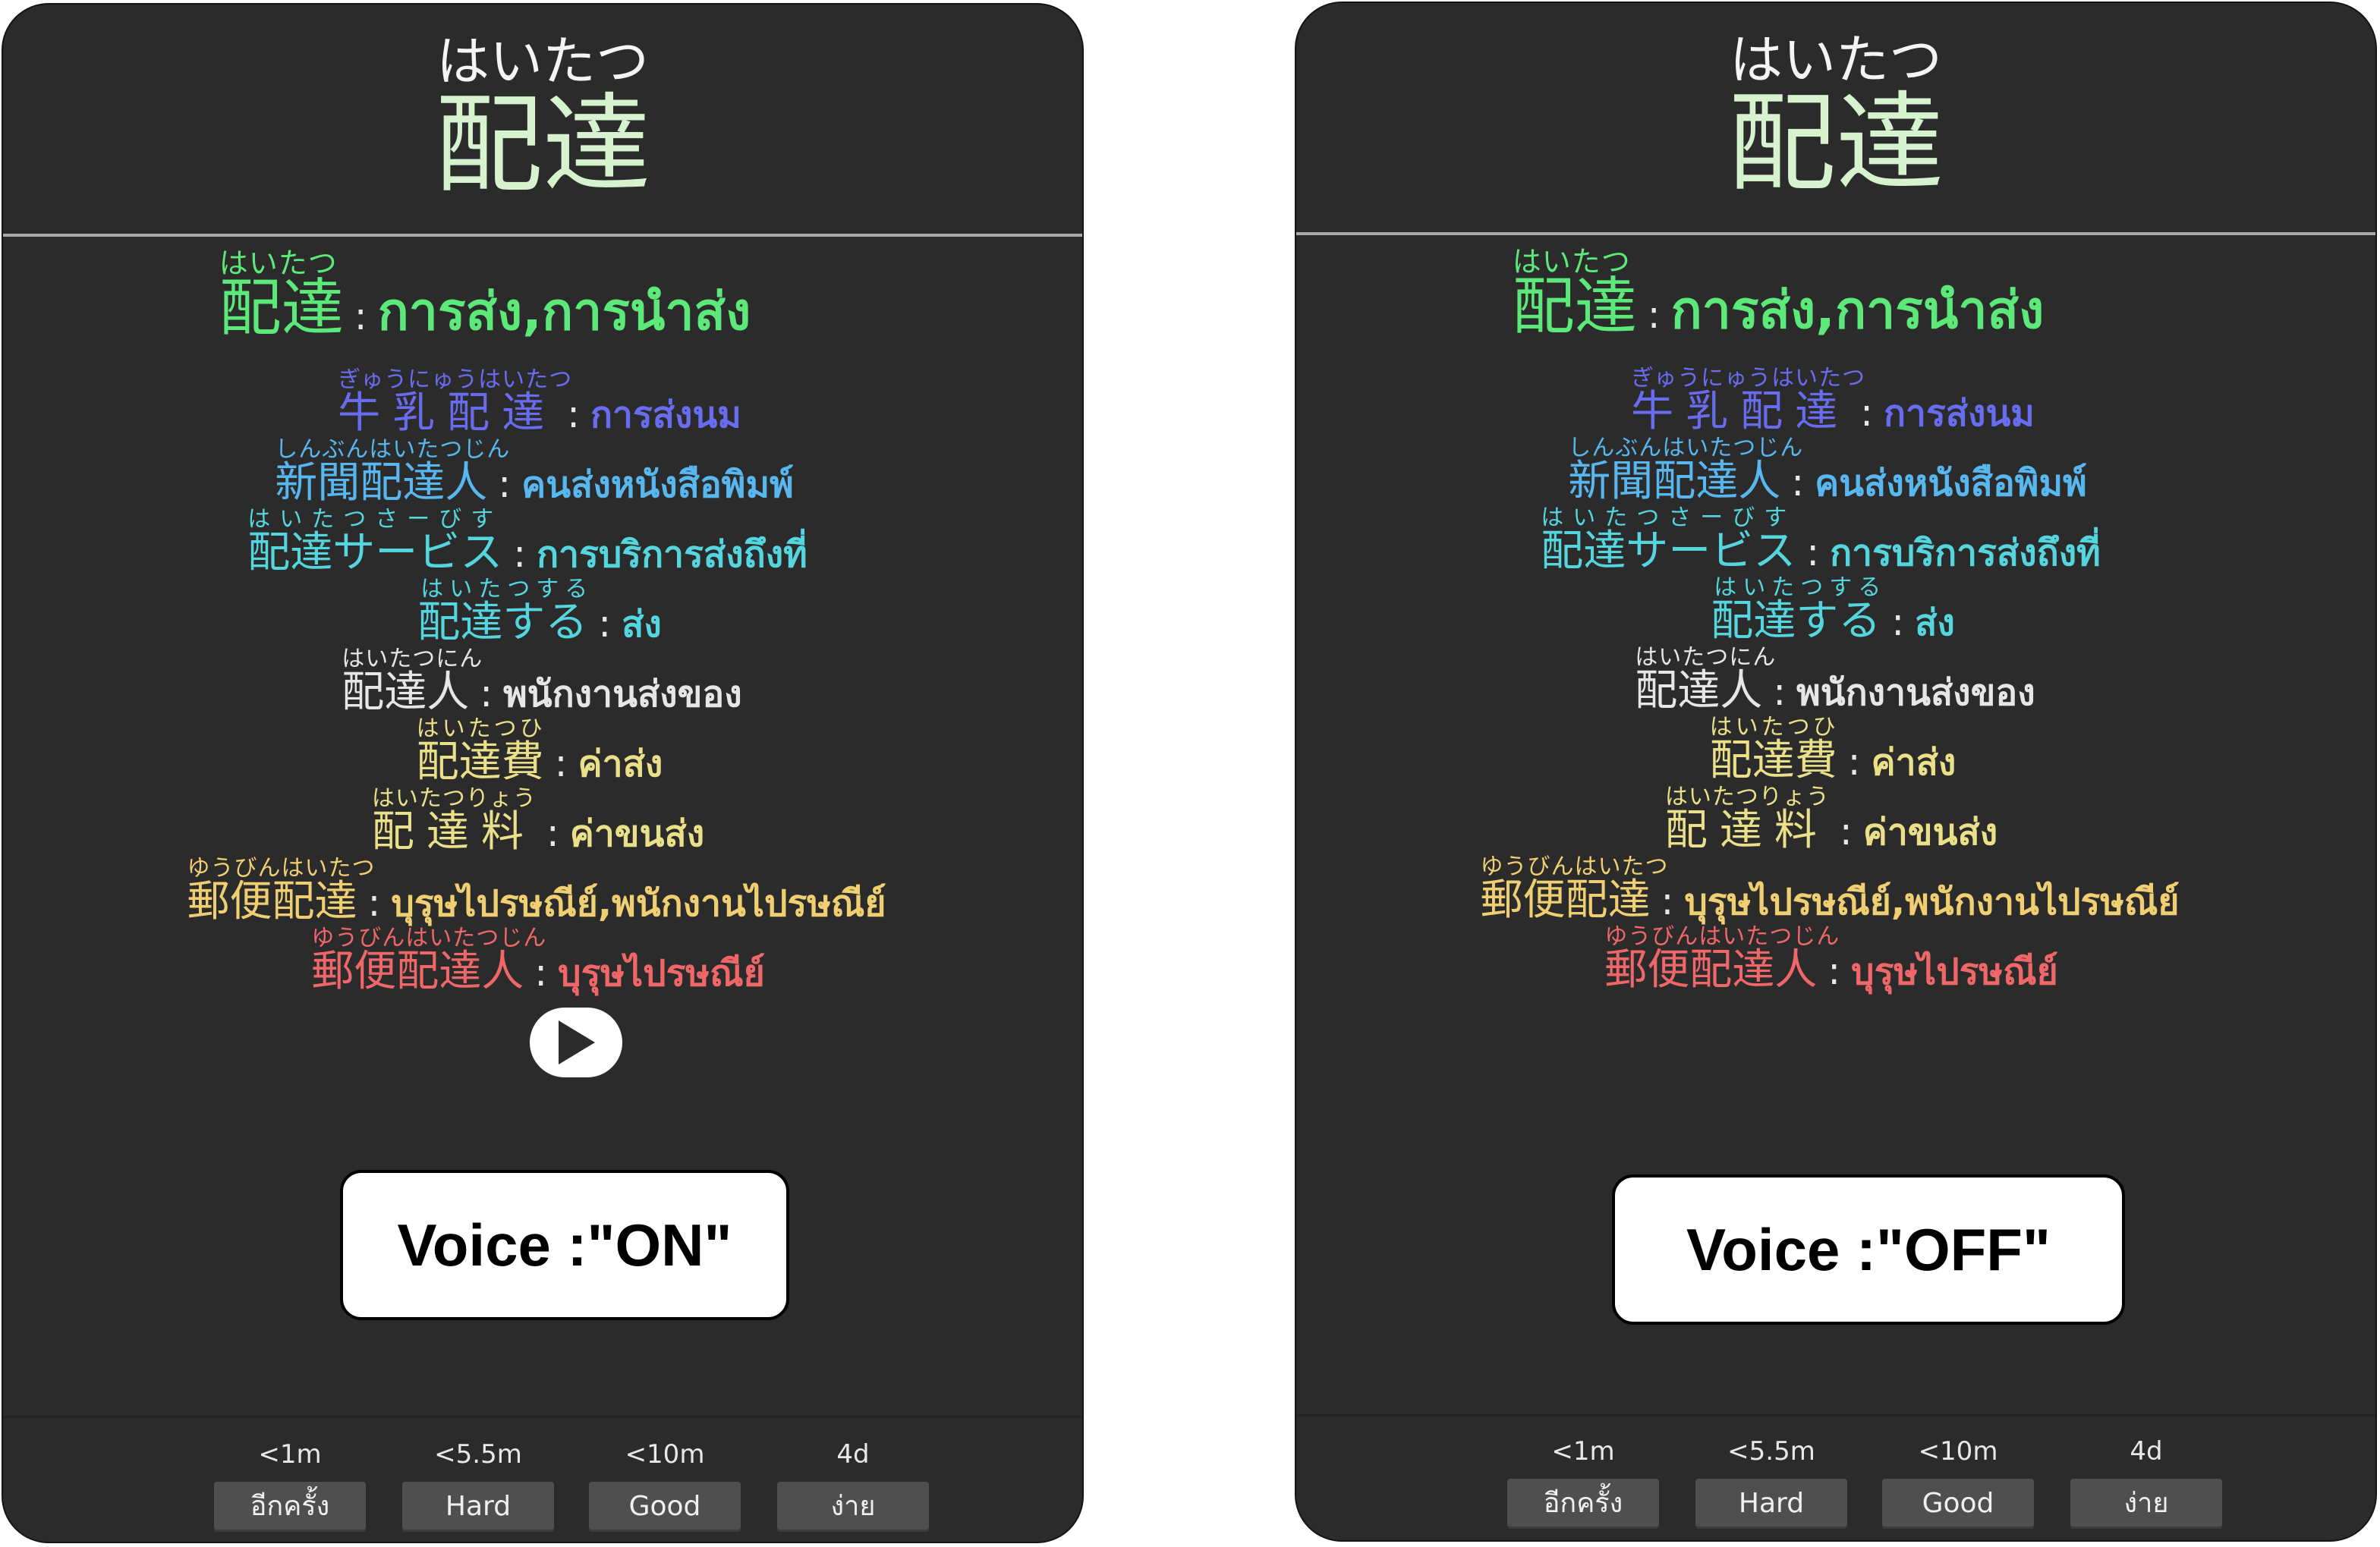 This screenshot has width=2380, height=1547. I want to click on play-icon, so click(577, 1042).